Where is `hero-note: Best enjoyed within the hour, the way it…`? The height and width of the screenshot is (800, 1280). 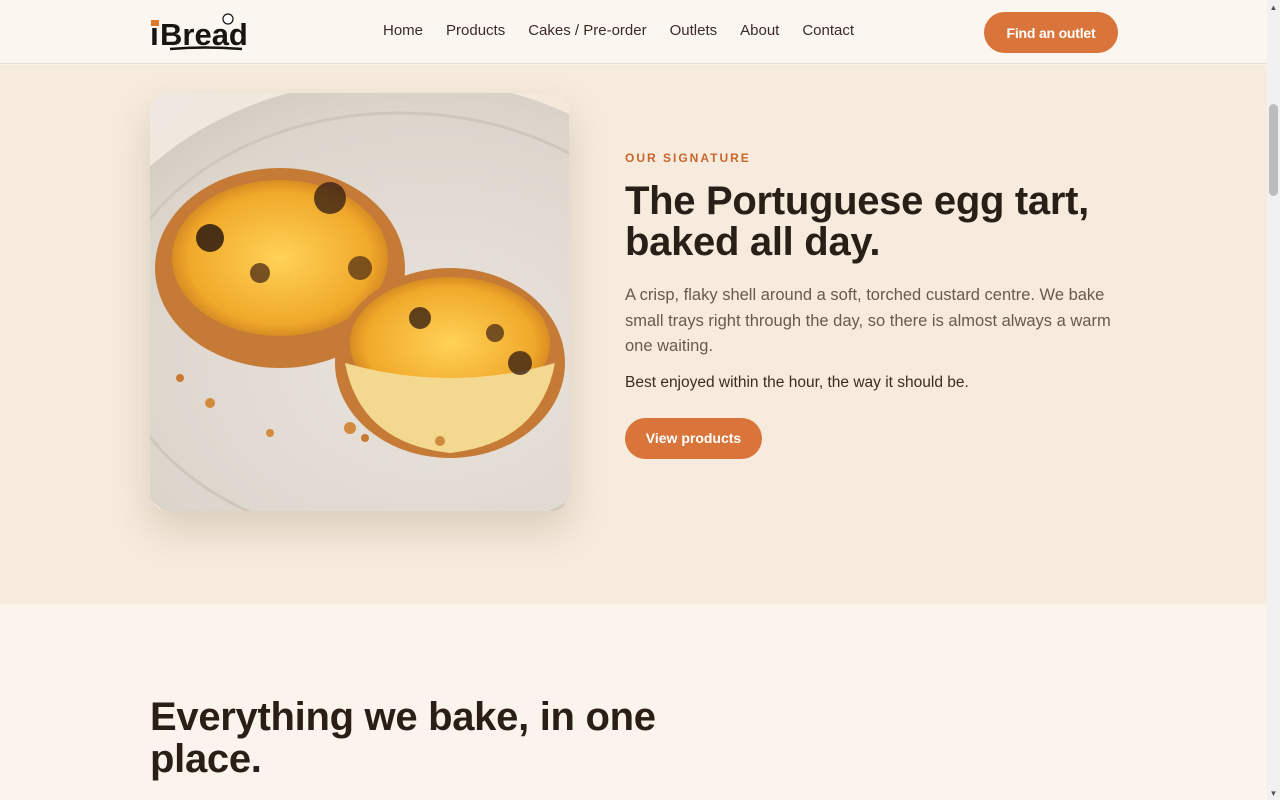
hero-note: Best enjoyed within the hour, the way it… is located at coordinates (797, 382).